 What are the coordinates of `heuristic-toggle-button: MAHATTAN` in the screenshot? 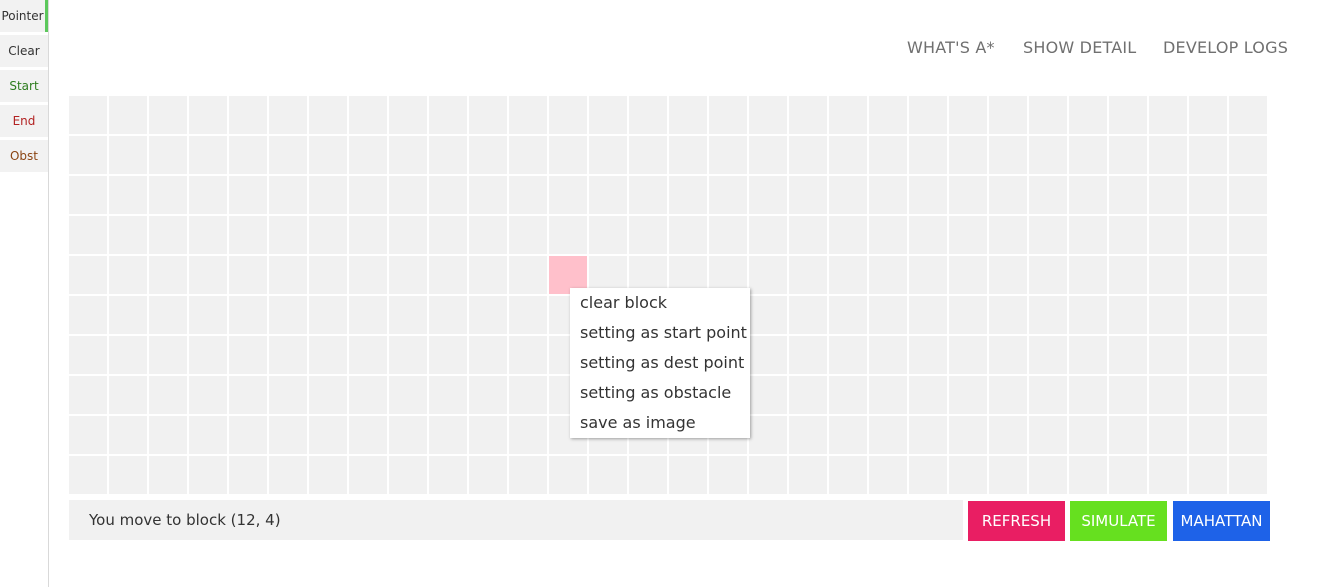 It's located at (1221, 521).